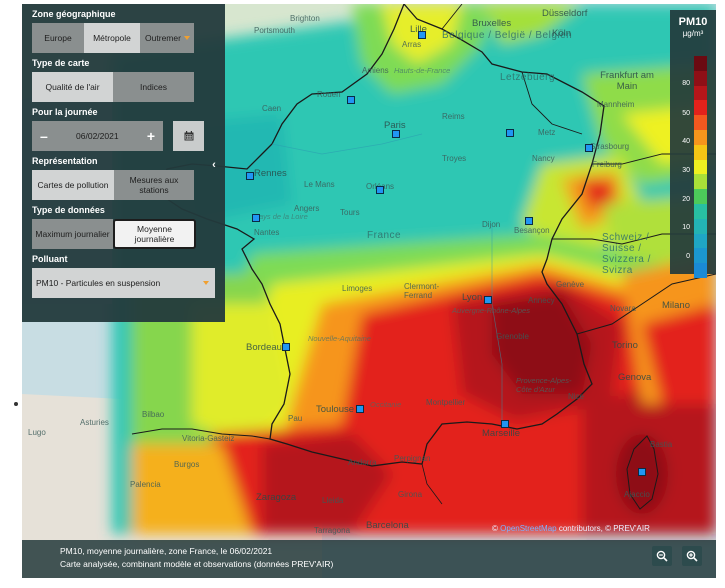  I want to click on city-label: Besançon, so click(532, 230).